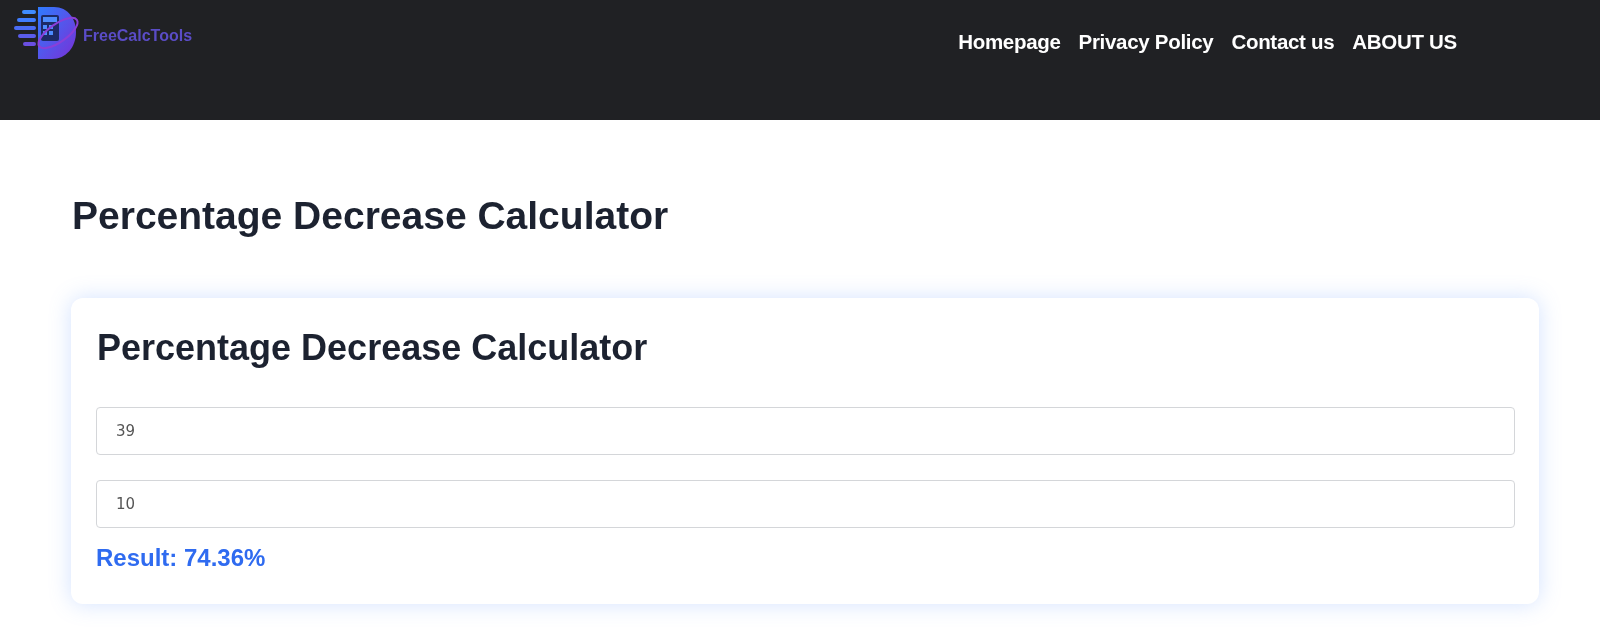 The height and width of the screenshot is (639, 1600). Describe the element at coordinates (181, 558) in the screenshot. I see `result-text: Result: 74.36%` at that location.